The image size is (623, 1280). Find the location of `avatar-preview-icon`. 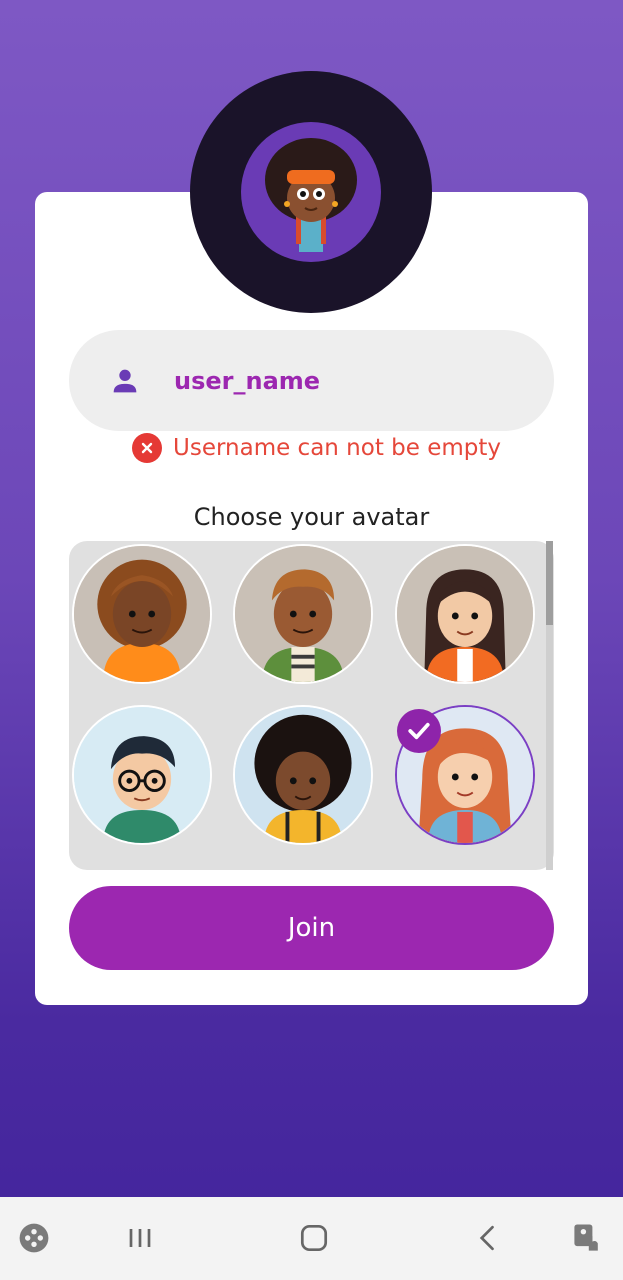

avatar-preview-icon is located at coordinates (311, 195).